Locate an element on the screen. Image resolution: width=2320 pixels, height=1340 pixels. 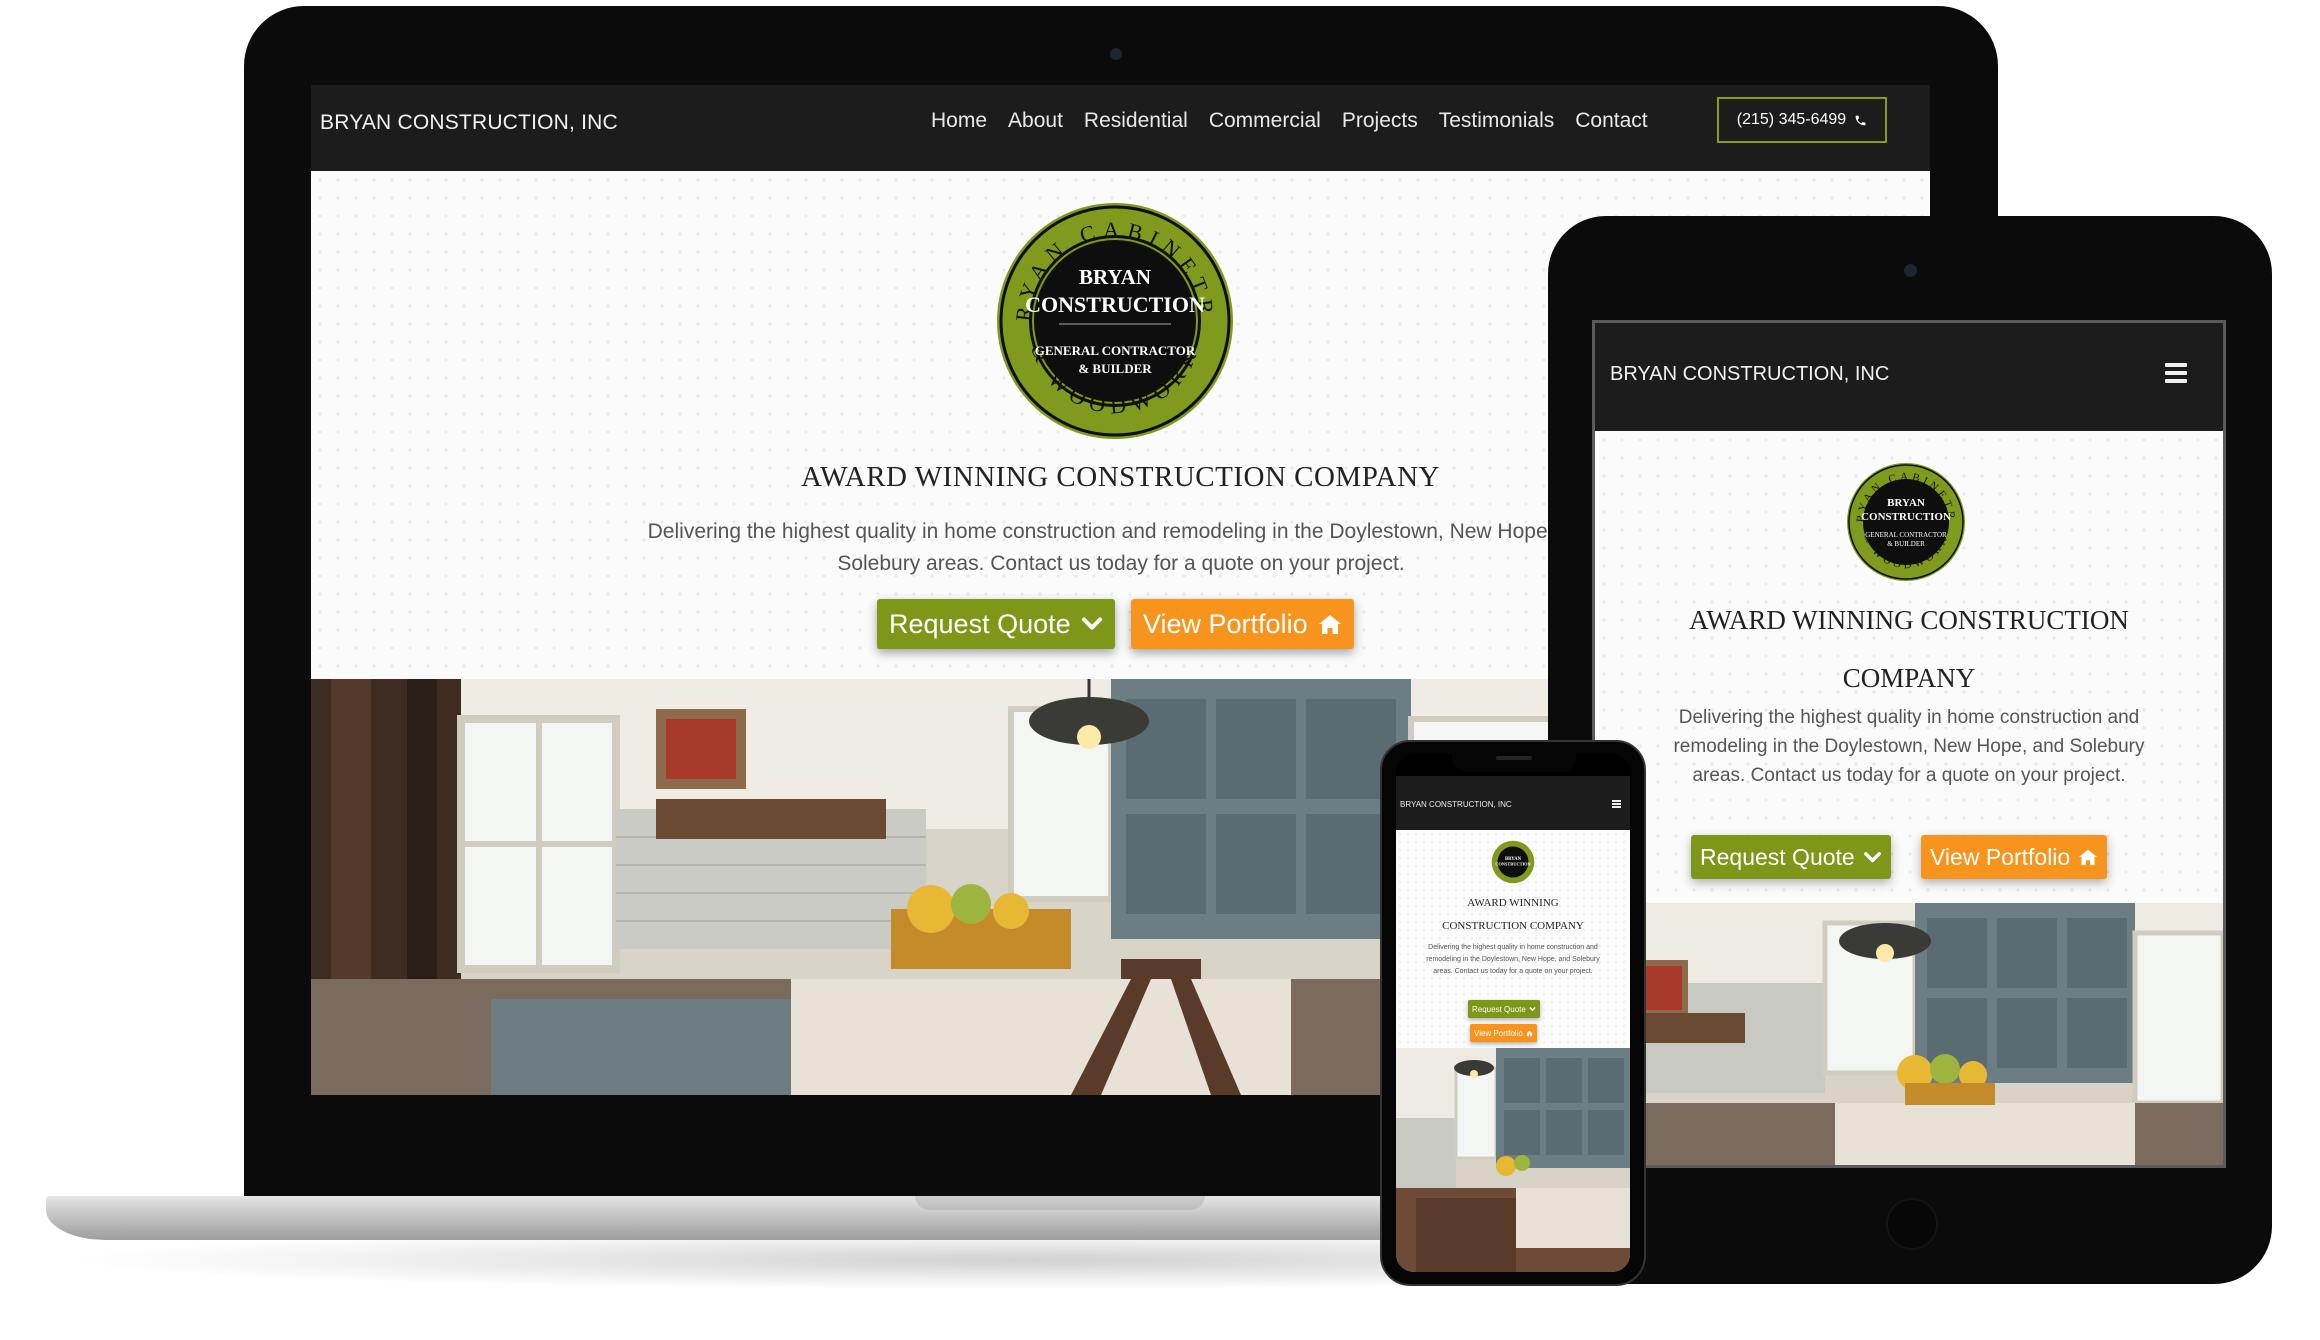
tablet-home-button is located at coordinates (1912, 1224).